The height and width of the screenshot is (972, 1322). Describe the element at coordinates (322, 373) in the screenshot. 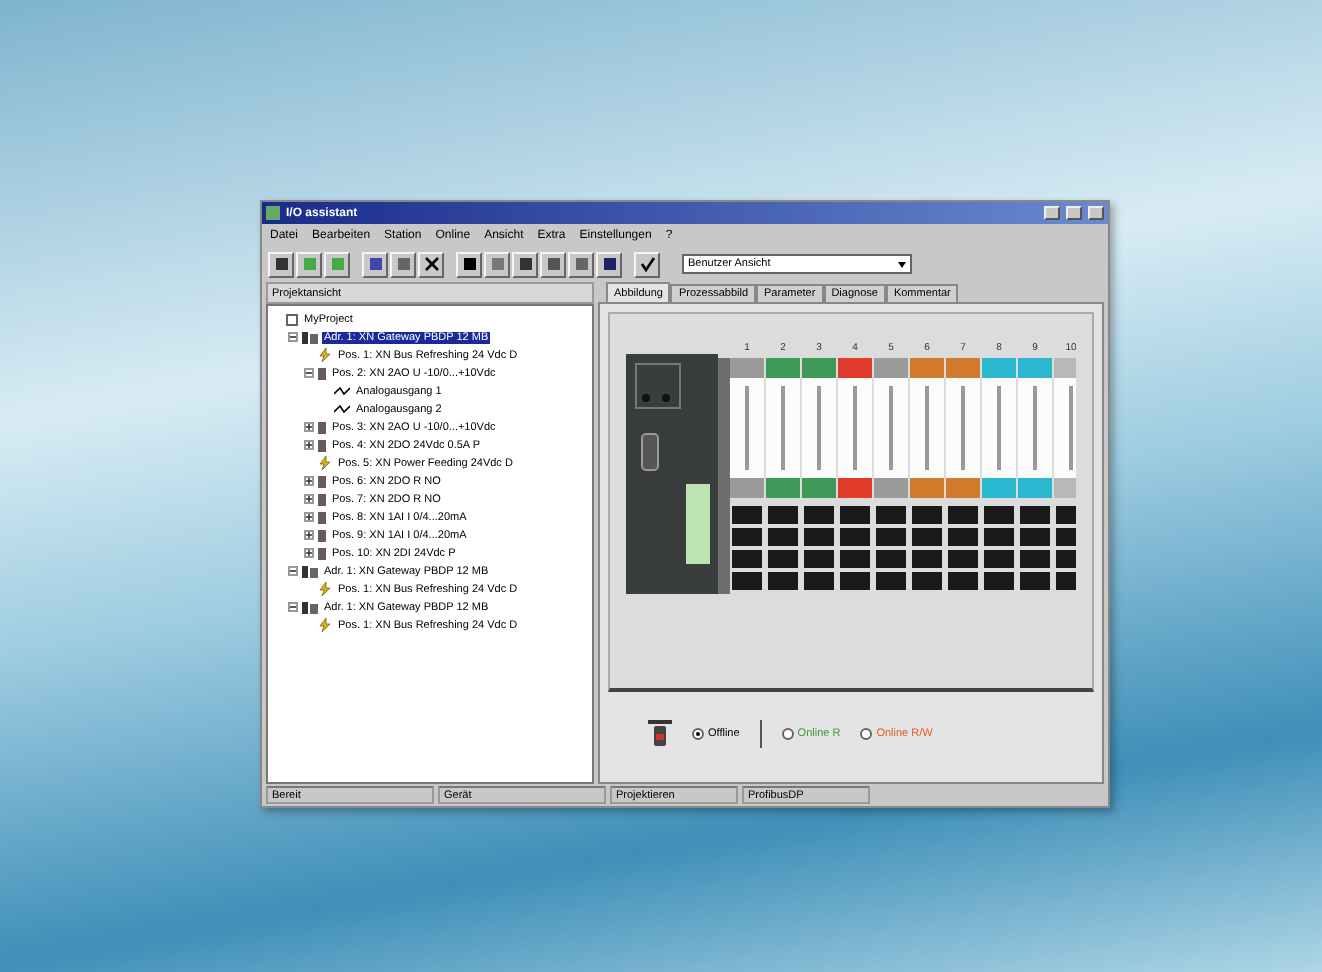

I see `module-icon` at that location.